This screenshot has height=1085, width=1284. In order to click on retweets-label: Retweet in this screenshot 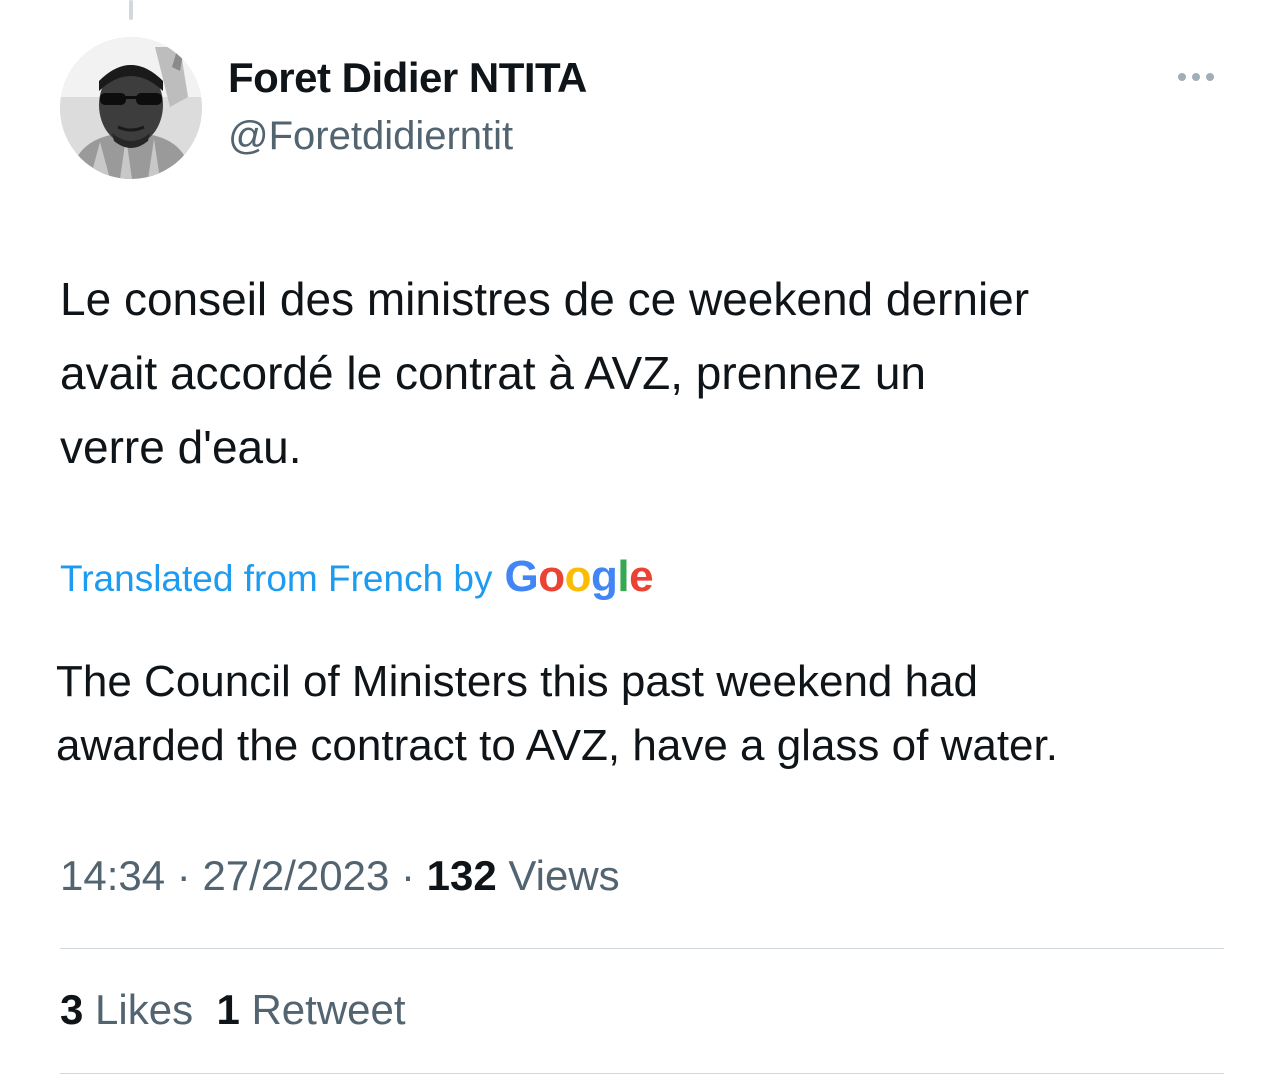, I will do `click(328, 1009)`.